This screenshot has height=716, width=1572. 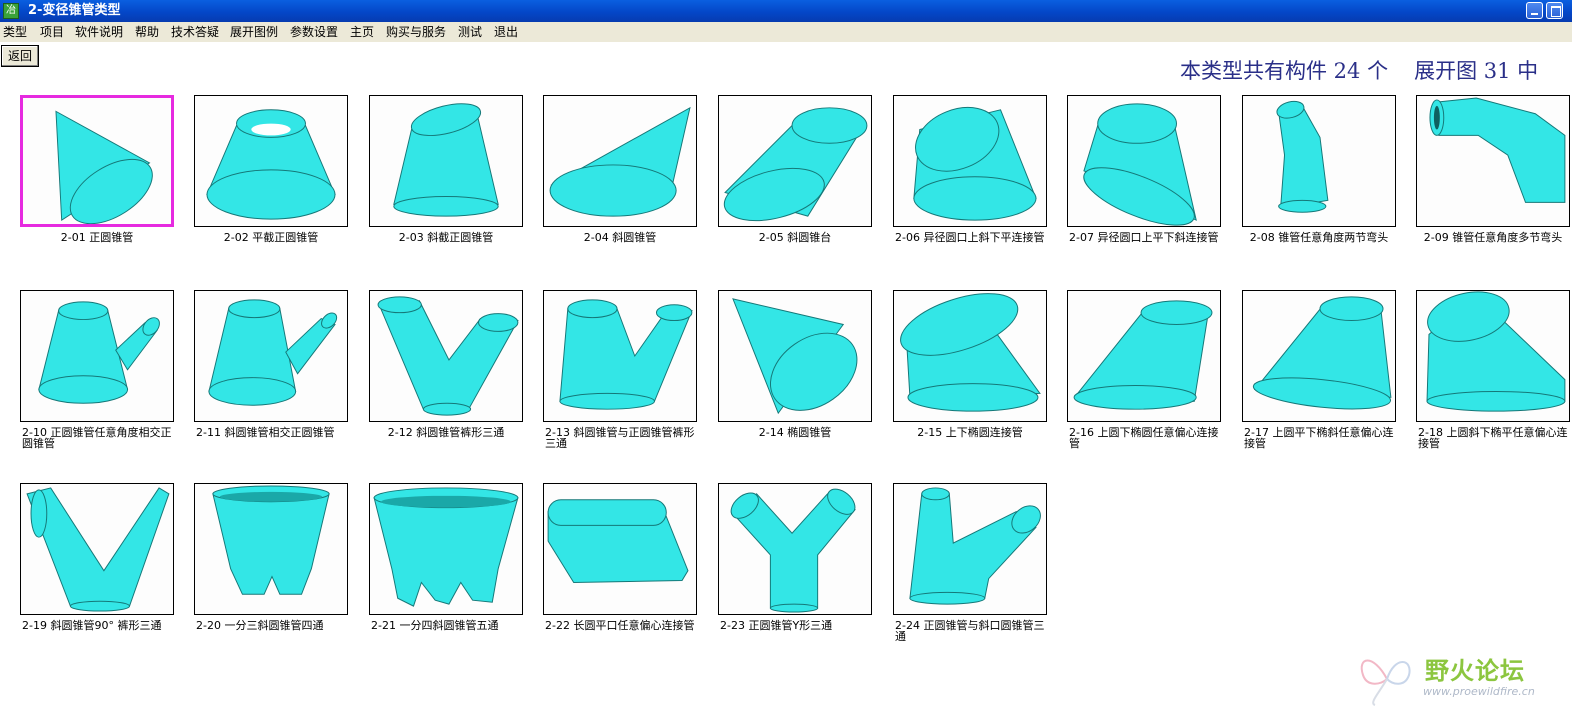 What do you see at coordinates (446, 161) in the screenshot?
I see `oblique-cut-cone-icon` at bounding box center [446, 161].